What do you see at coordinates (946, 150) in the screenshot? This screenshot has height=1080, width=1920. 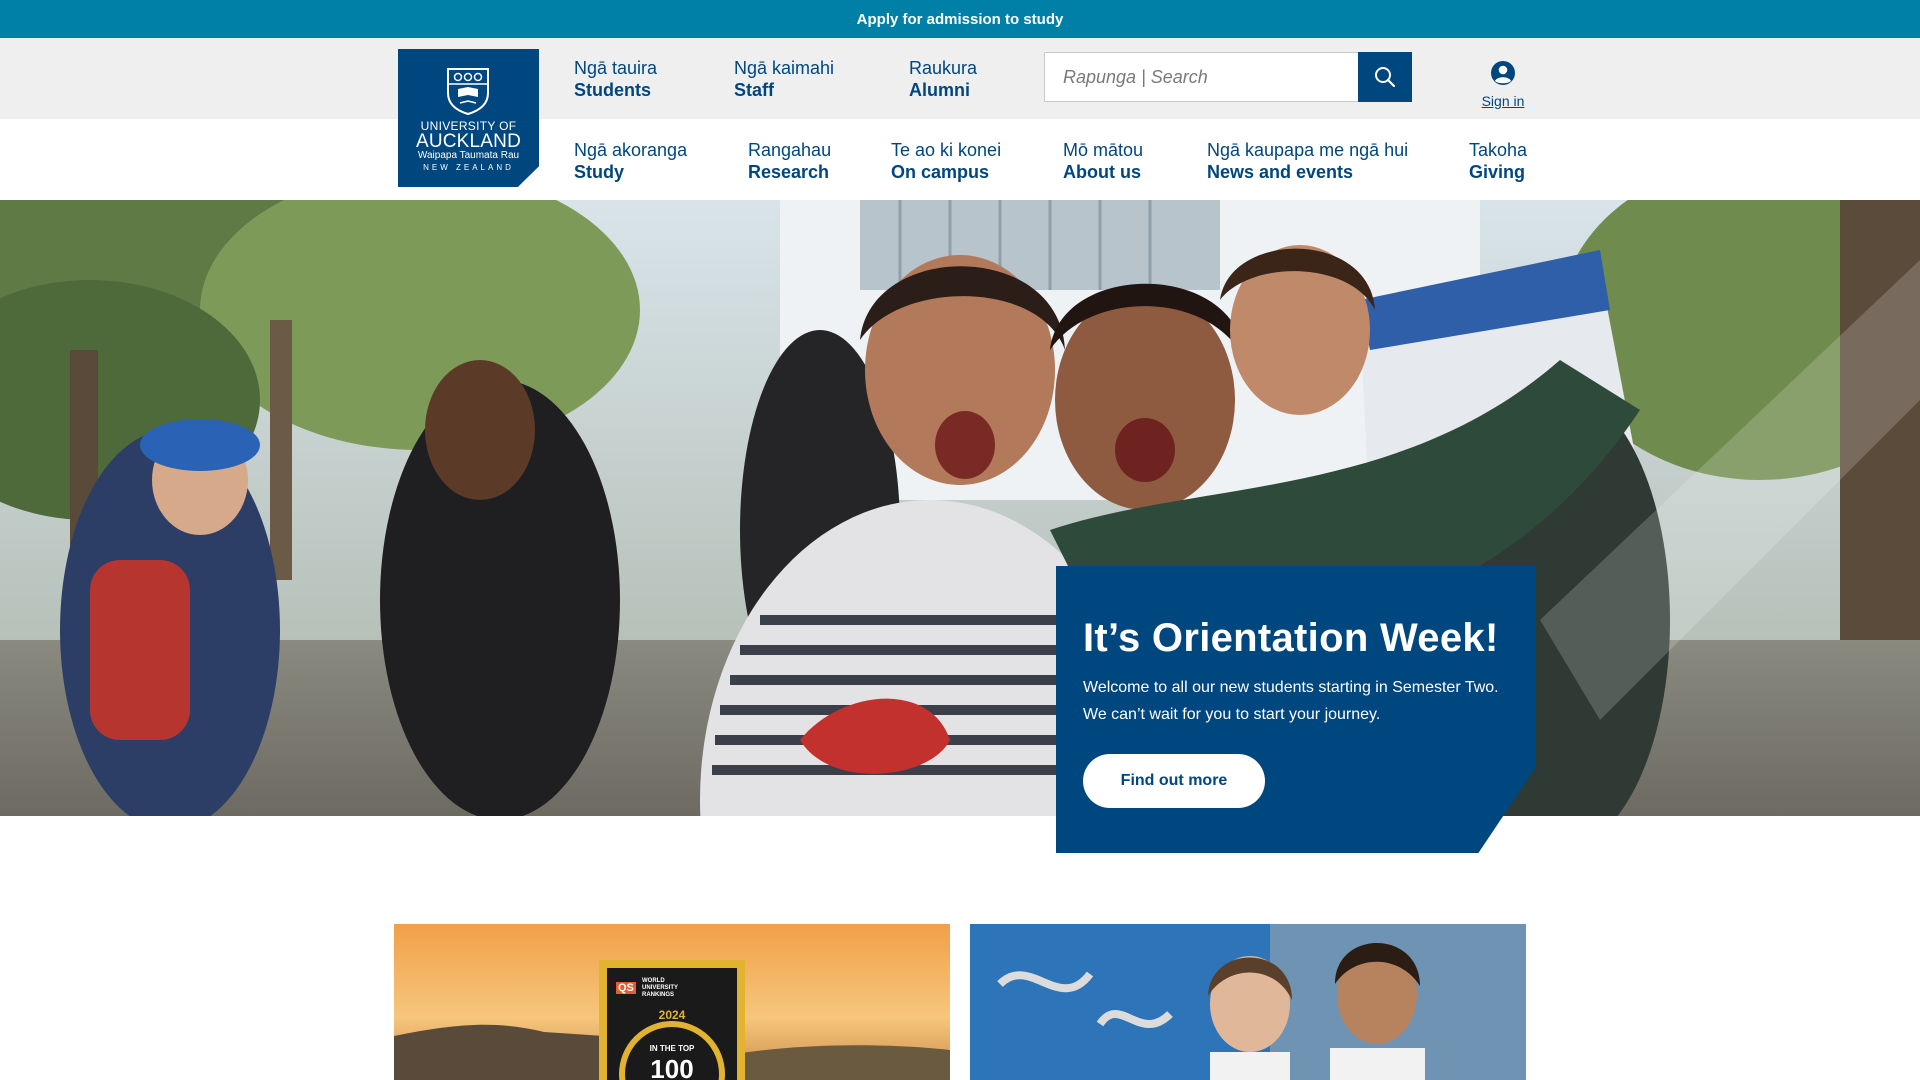 I see `nav-on-campus-maori: Te ao ki konei` at bounding box center [946, 150].